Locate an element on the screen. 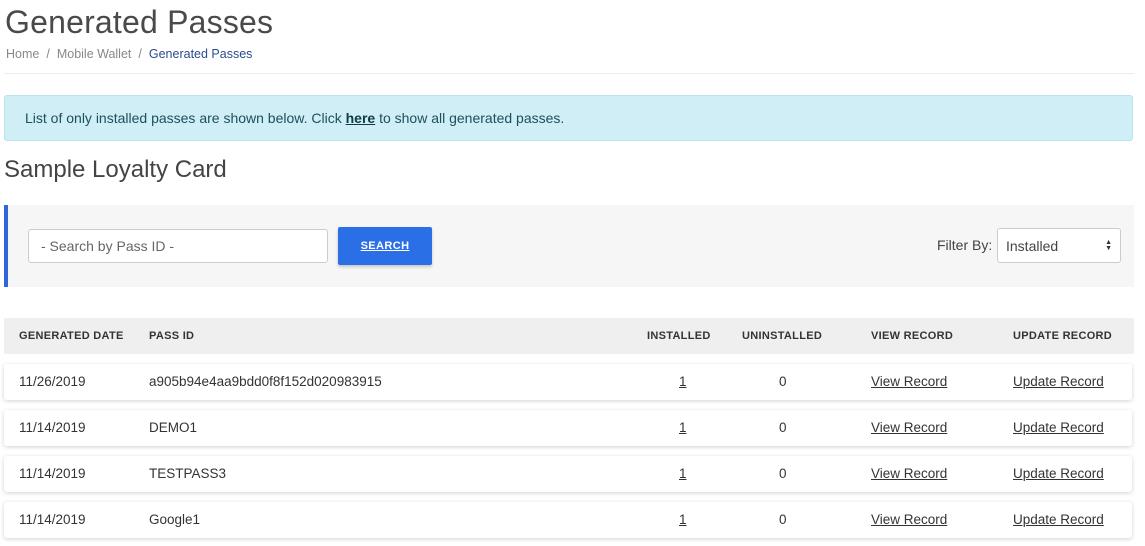  breadcrumb: Home / Mobile Wallet / Generated Passes is located at coordinates (129, 54).